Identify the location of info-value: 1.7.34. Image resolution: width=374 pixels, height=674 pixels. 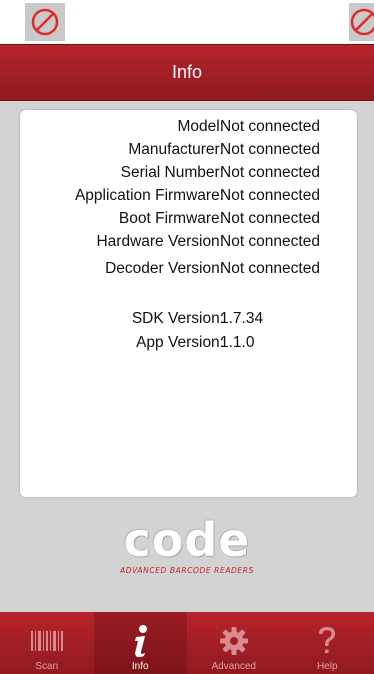
(242, 318).